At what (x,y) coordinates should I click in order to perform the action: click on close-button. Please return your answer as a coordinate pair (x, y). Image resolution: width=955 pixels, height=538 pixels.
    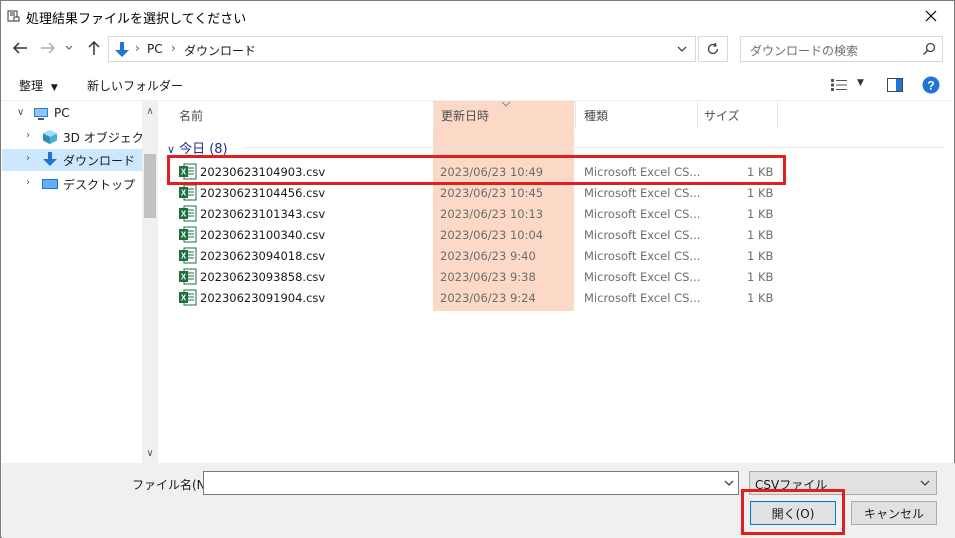
    Looking at the image, I should click on (931, 16).